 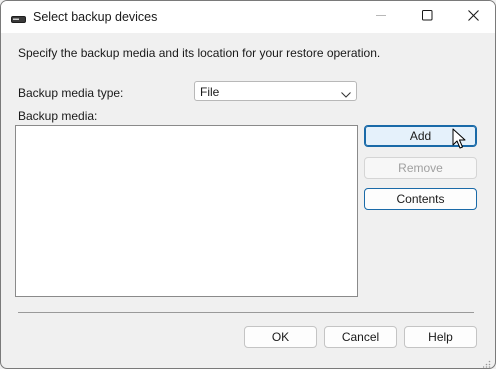 I want to click on window-title: Select backup devices, so click(x=95, y=17).